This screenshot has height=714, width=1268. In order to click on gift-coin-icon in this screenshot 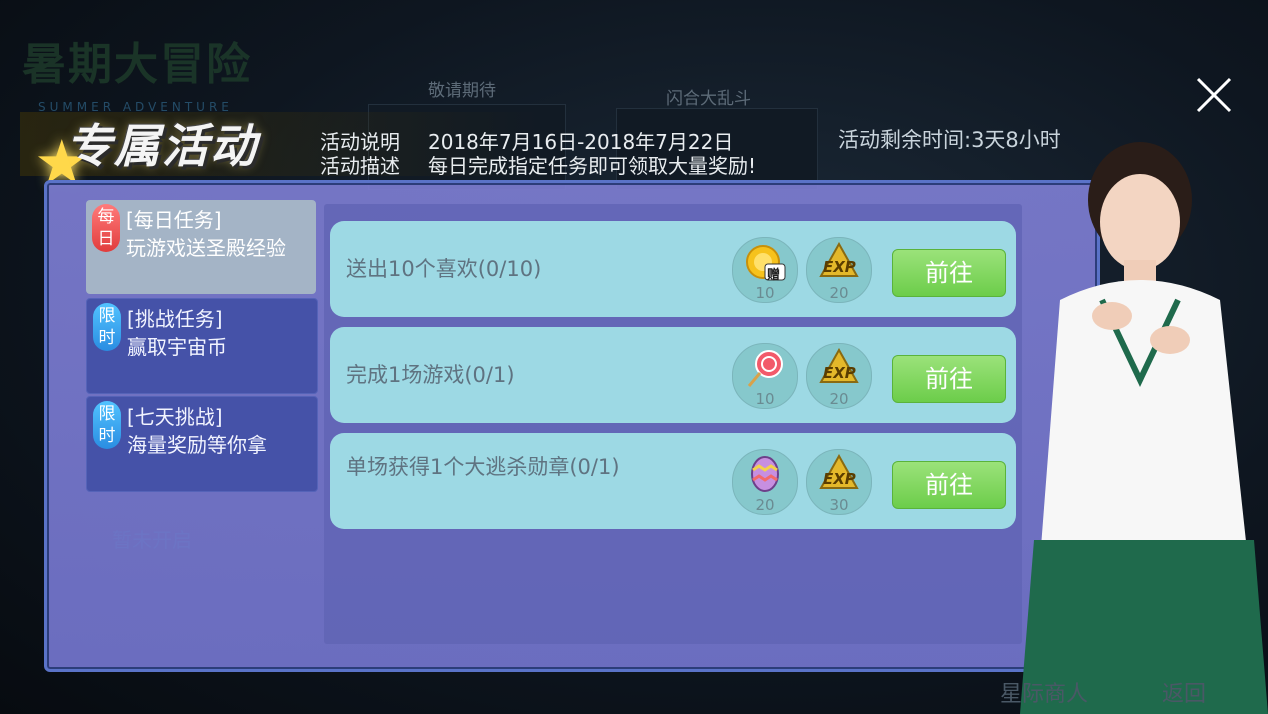, I will do `click(765, 262)`.